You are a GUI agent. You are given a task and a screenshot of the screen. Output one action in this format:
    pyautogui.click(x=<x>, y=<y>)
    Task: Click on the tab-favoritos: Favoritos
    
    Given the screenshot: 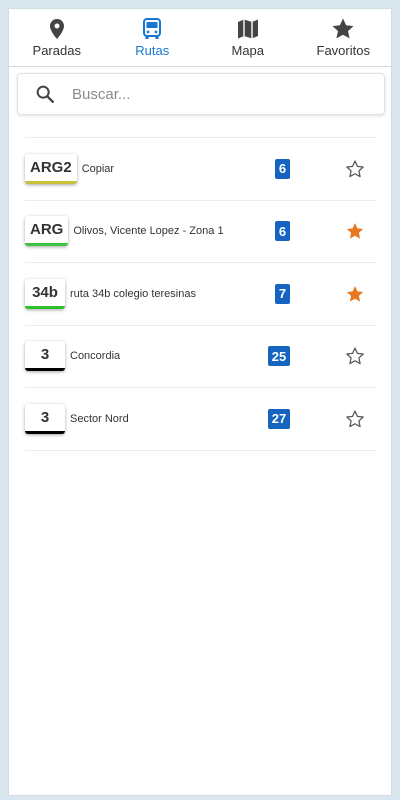 What is the action you would take?
    pyautogui.click(x=344, y=37)
    